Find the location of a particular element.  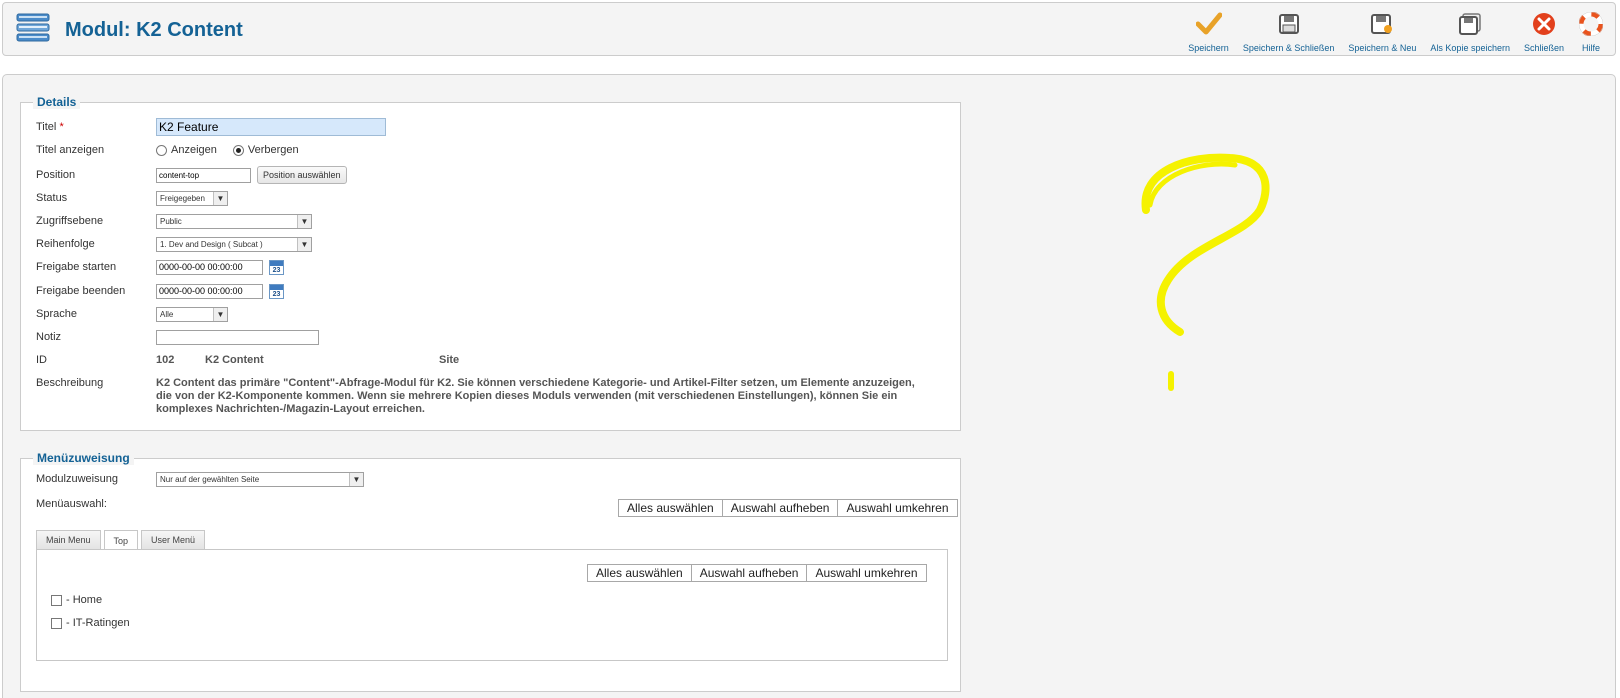

note-row: Notiz is located at coordinates (177, 337).